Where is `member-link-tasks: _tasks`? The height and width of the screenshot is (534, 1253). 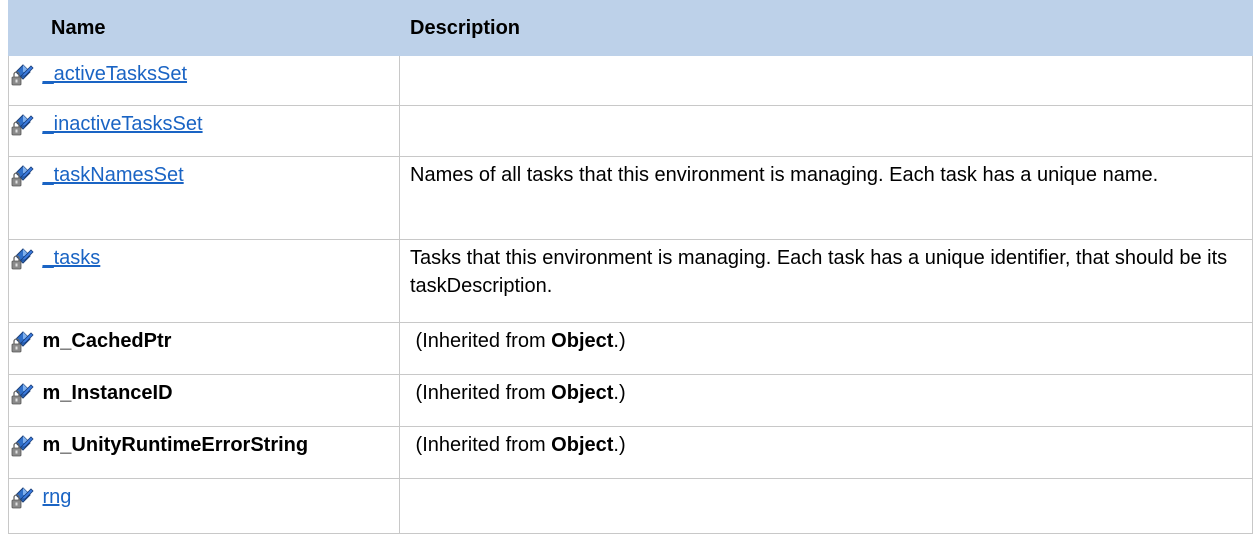 member-link-tasks: _tasks is located at coordinates (72, 258).